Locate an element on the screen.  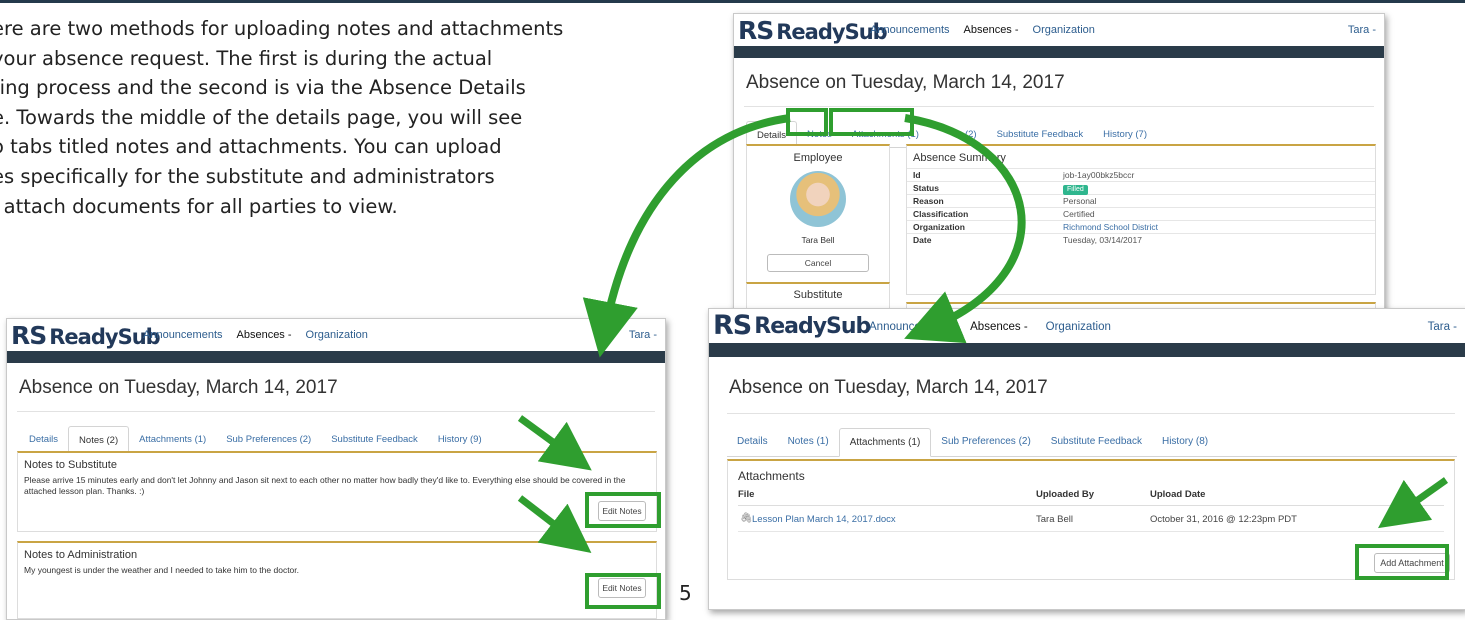
attachments-tab-highlight is located at coordinates (871, 122).